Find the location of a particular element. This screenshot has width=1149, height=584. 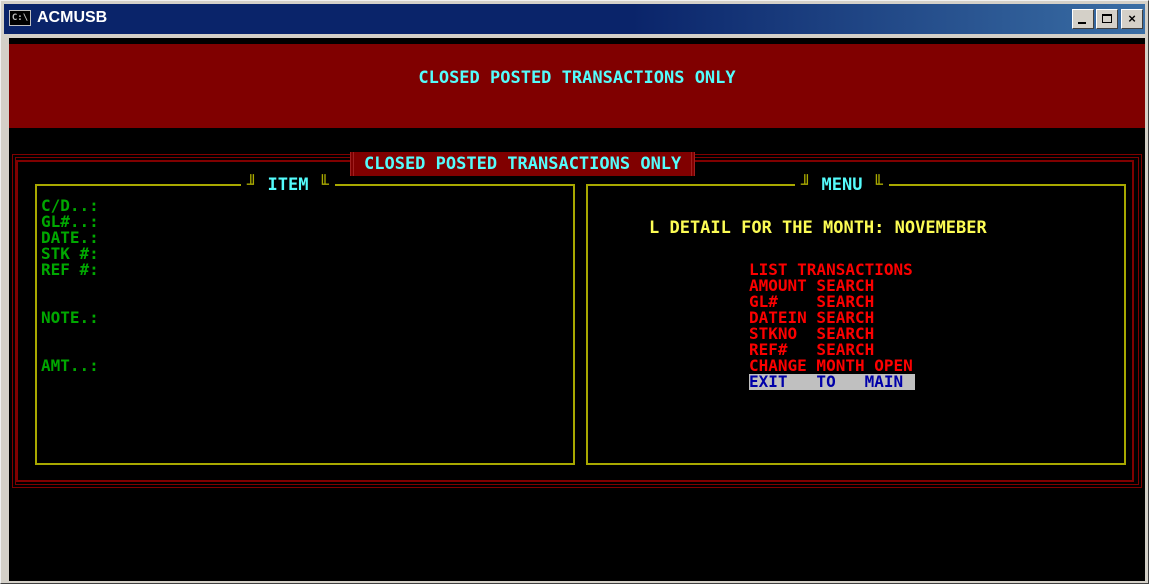

header-banner: CLOSED POSTED TRANSACTIONS ONLY is located at coordinates (577, 86).